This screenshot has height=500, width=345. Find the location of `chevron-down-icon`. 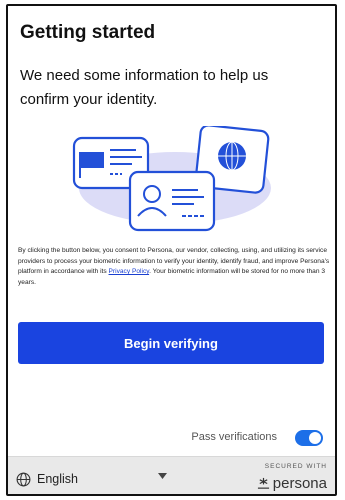

chevron-down-icon is located at coordinates (162, 476).